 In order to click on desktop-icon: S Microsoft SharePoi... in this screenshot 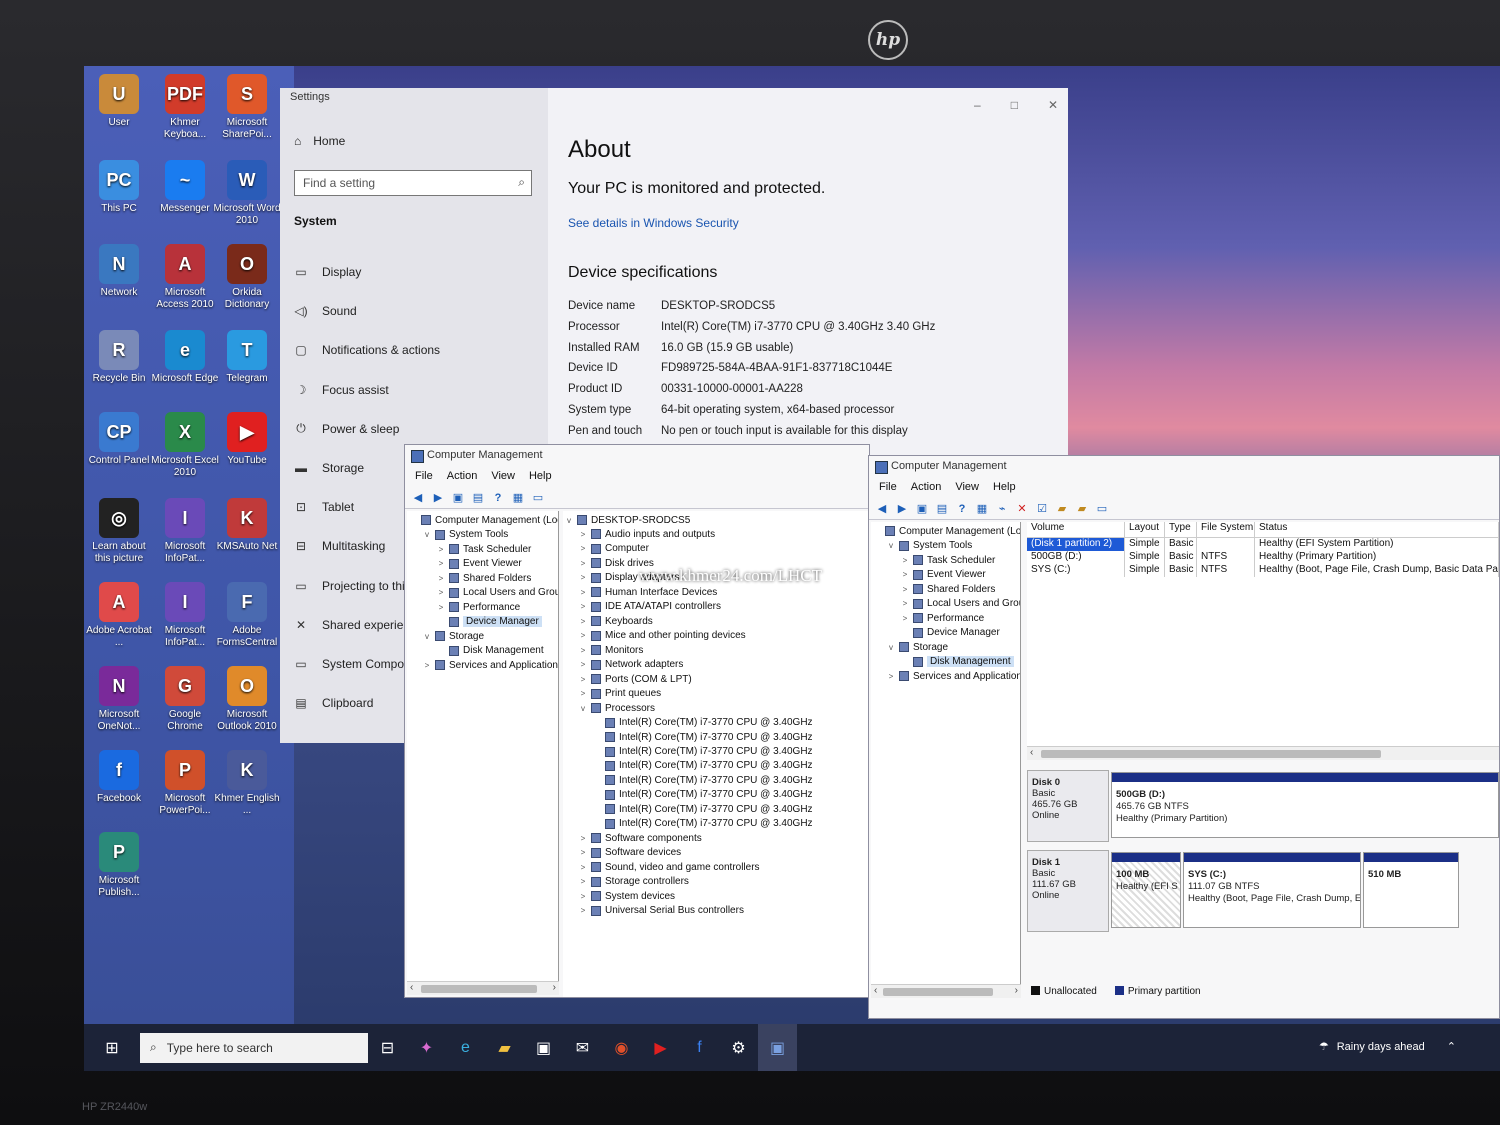, I will do `click(247, 107)`.